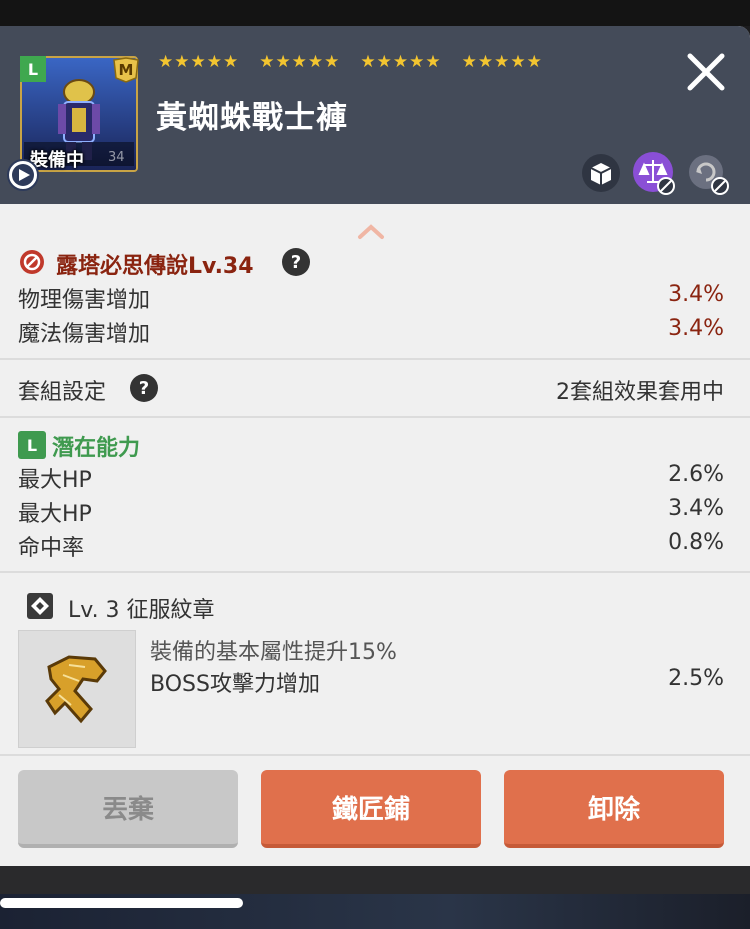  I want to click on discard-button: 丟棄, so click(128, 809).